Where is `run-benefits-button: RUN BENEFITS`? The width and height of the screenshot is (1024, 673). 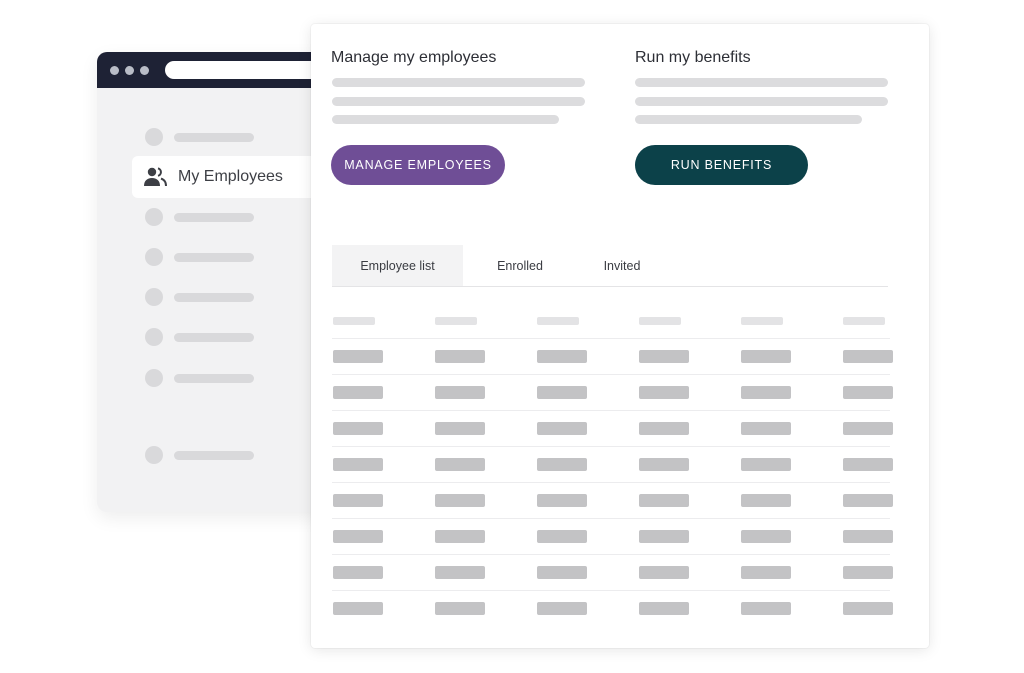
run-benefits-button: RUN BENEFITS is located at coordinates (721, 165).